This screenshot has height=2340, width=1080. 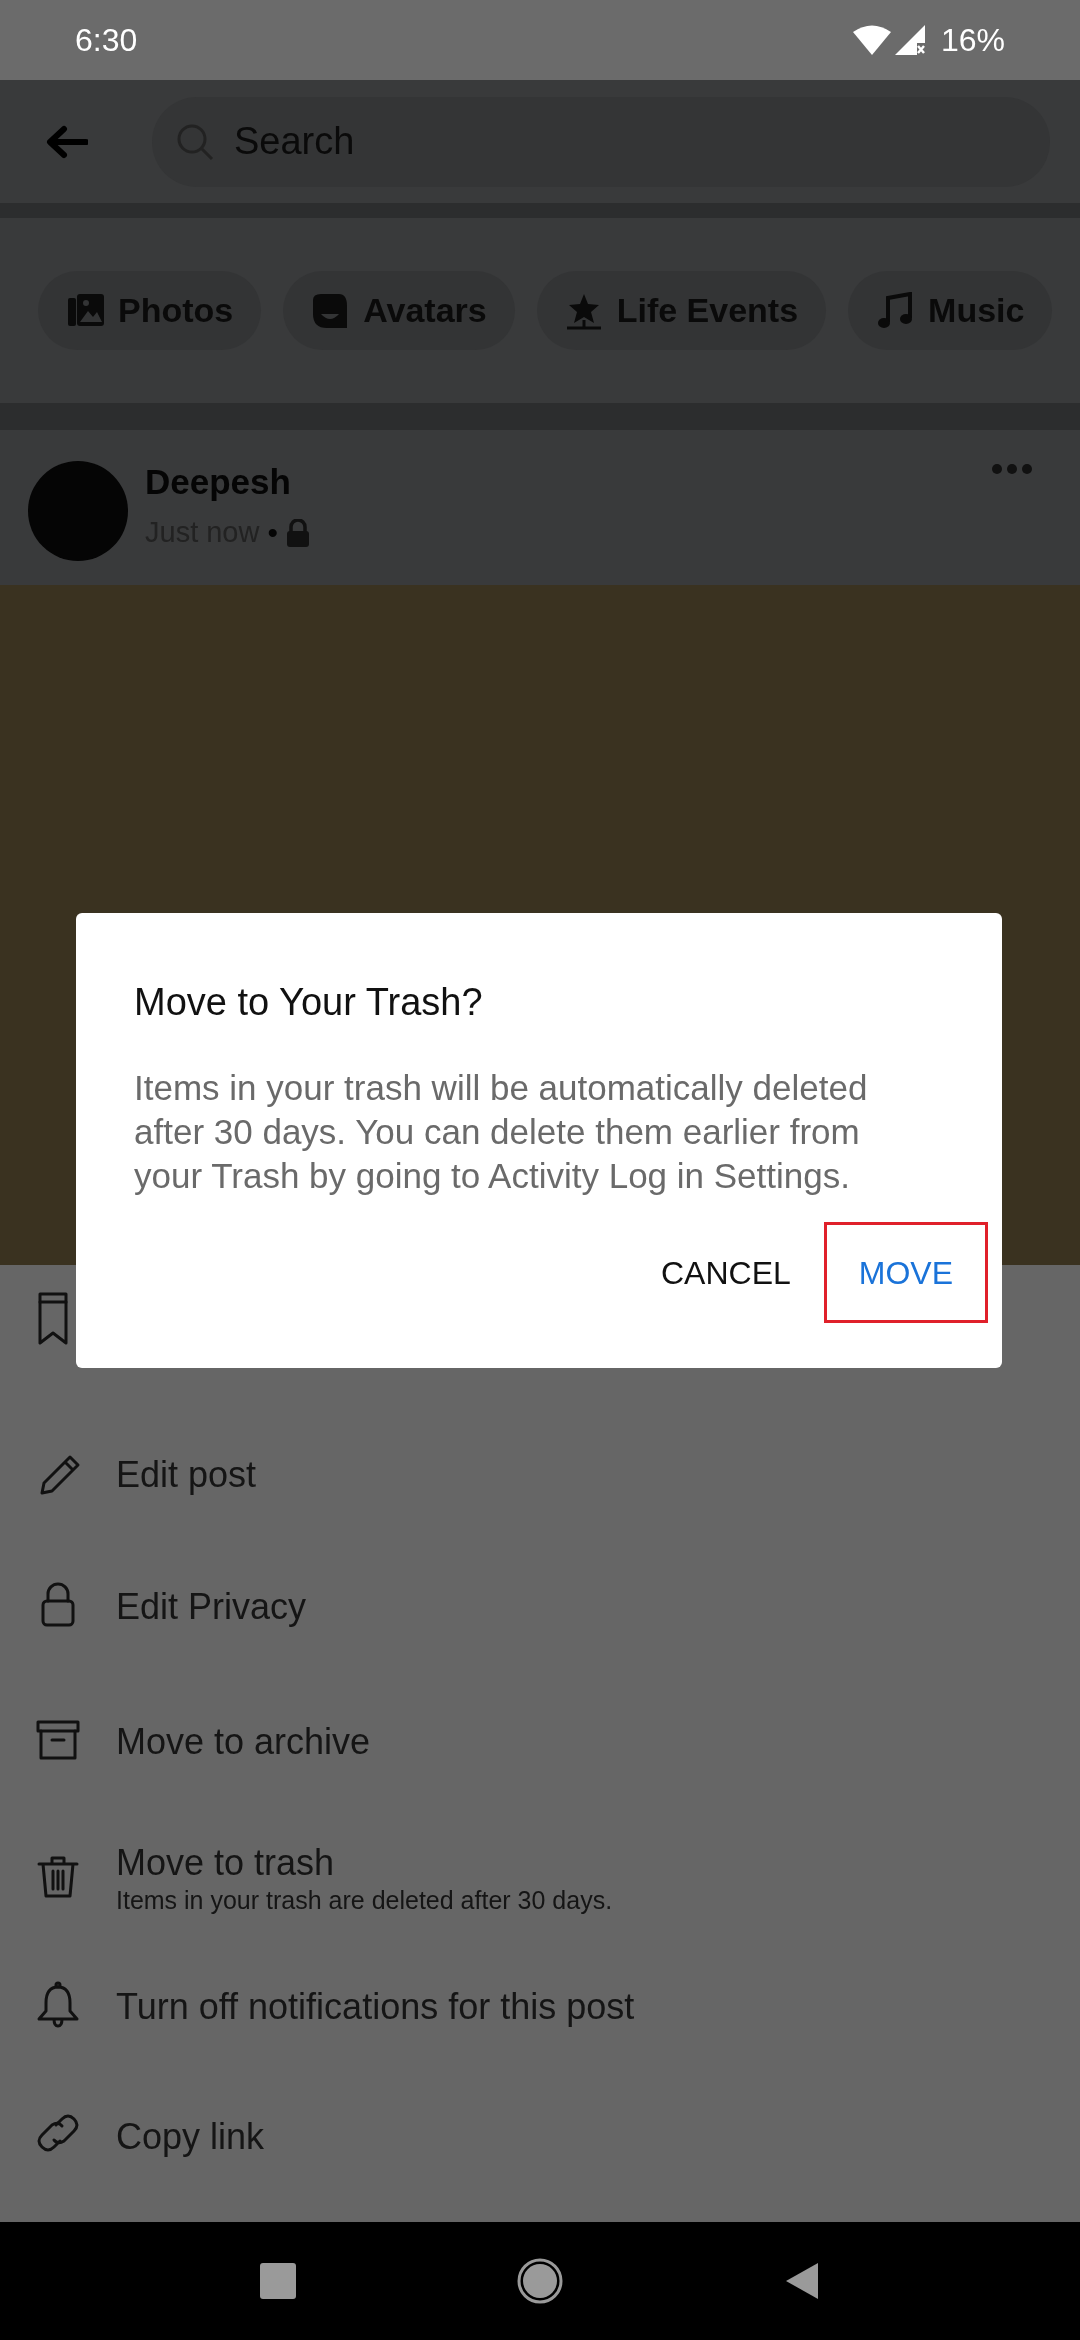 What do you see at coordinates (186, 1475) in the screenshot?
I see `menu-label: Edit post` at bounding box center [186, 1475].